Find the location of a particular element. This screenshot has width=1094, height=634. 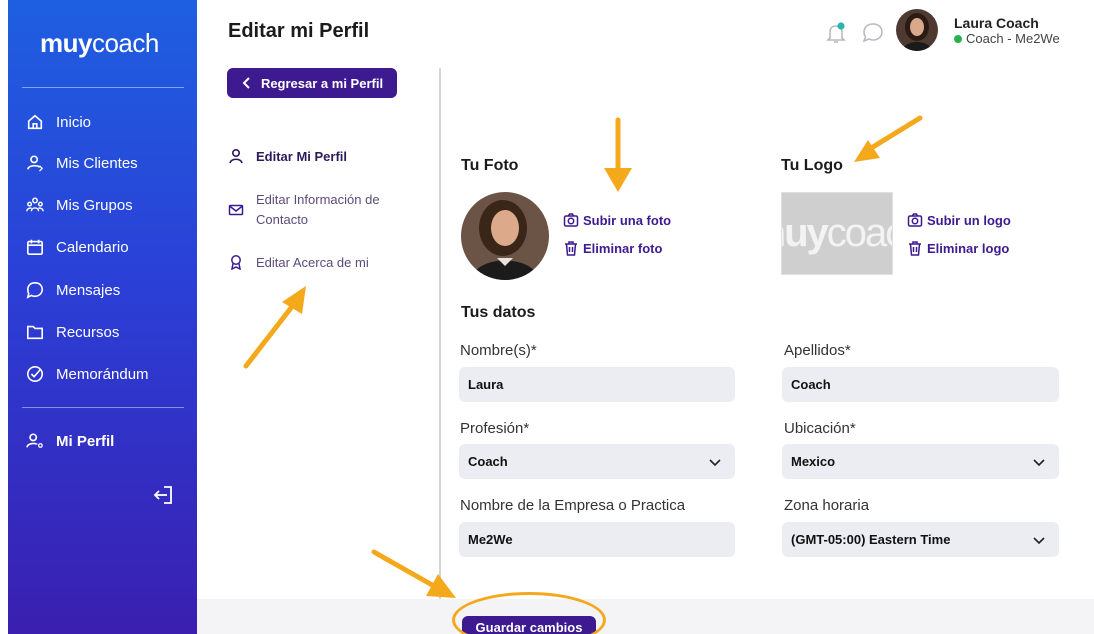

location-value: Mexico is located at coordinates (813, 461).